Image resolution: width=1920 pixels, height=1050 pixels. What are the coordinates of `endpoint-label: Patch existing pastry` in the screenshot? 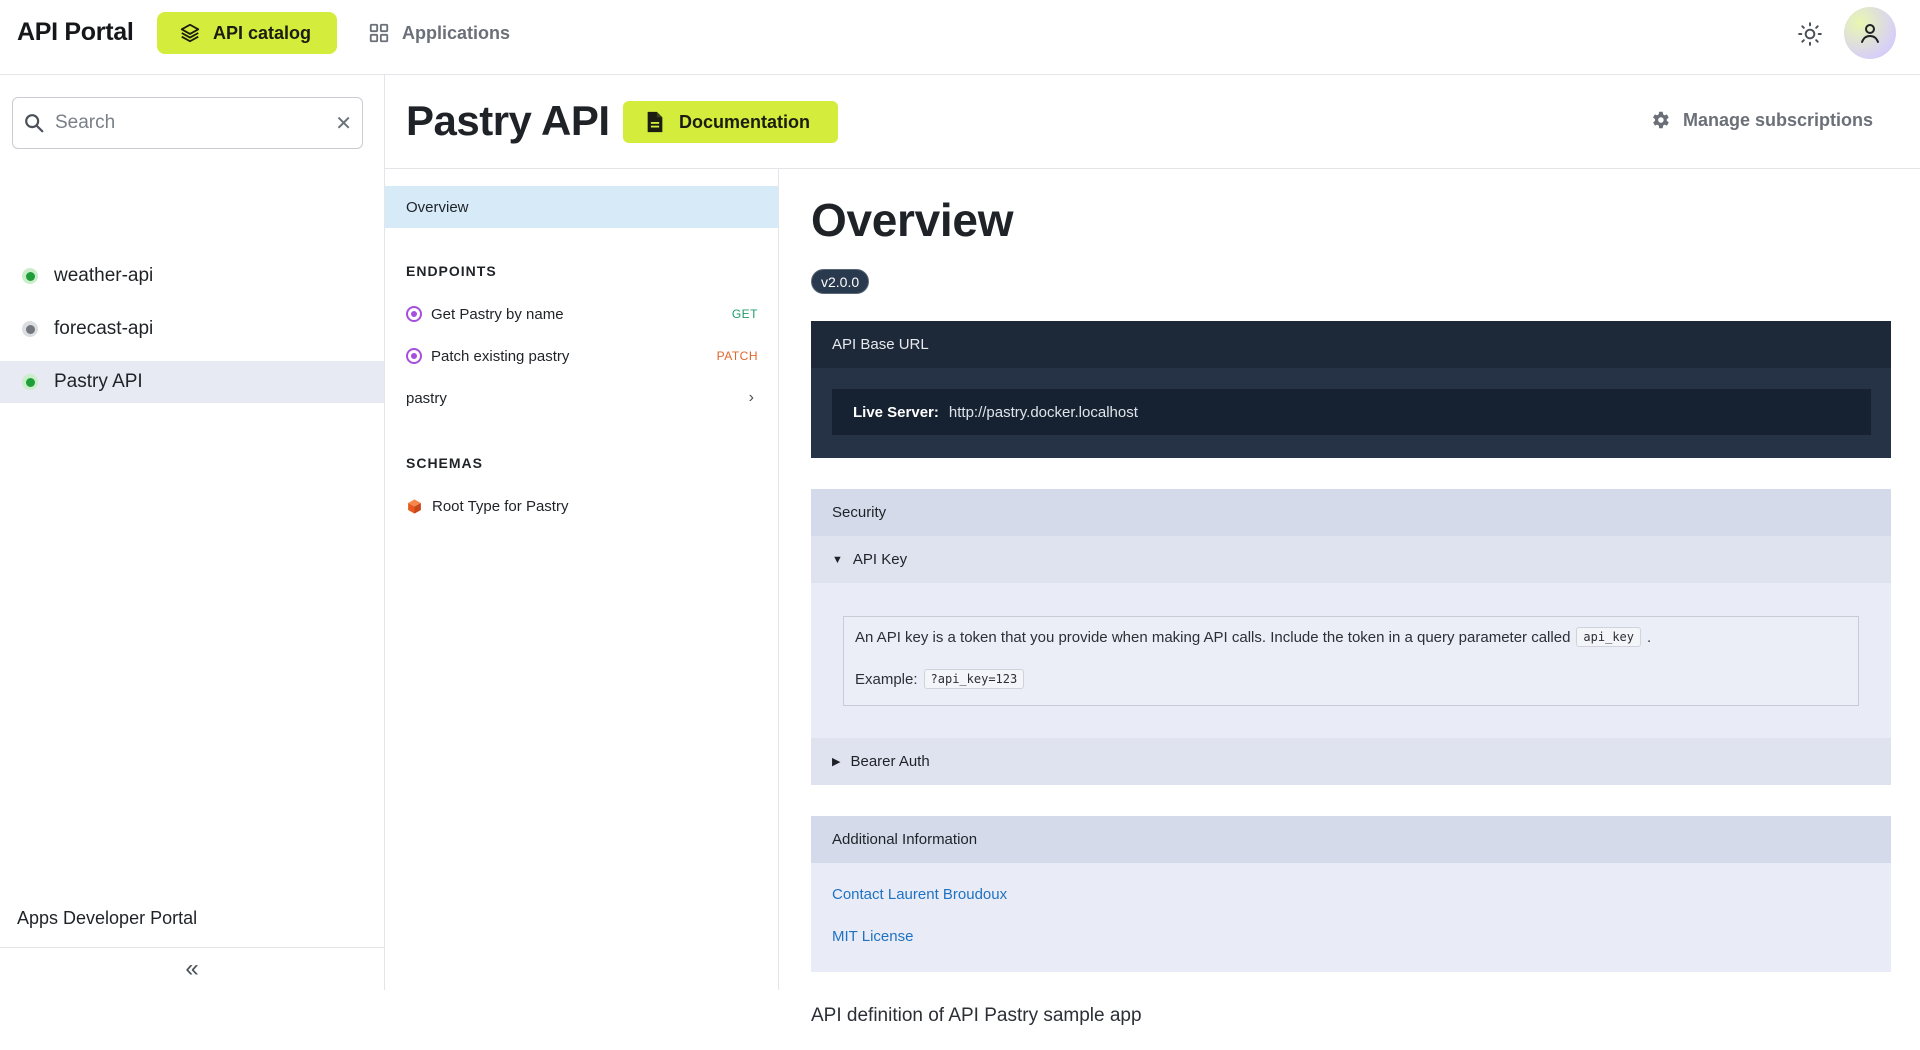 It's located at (500, 356).